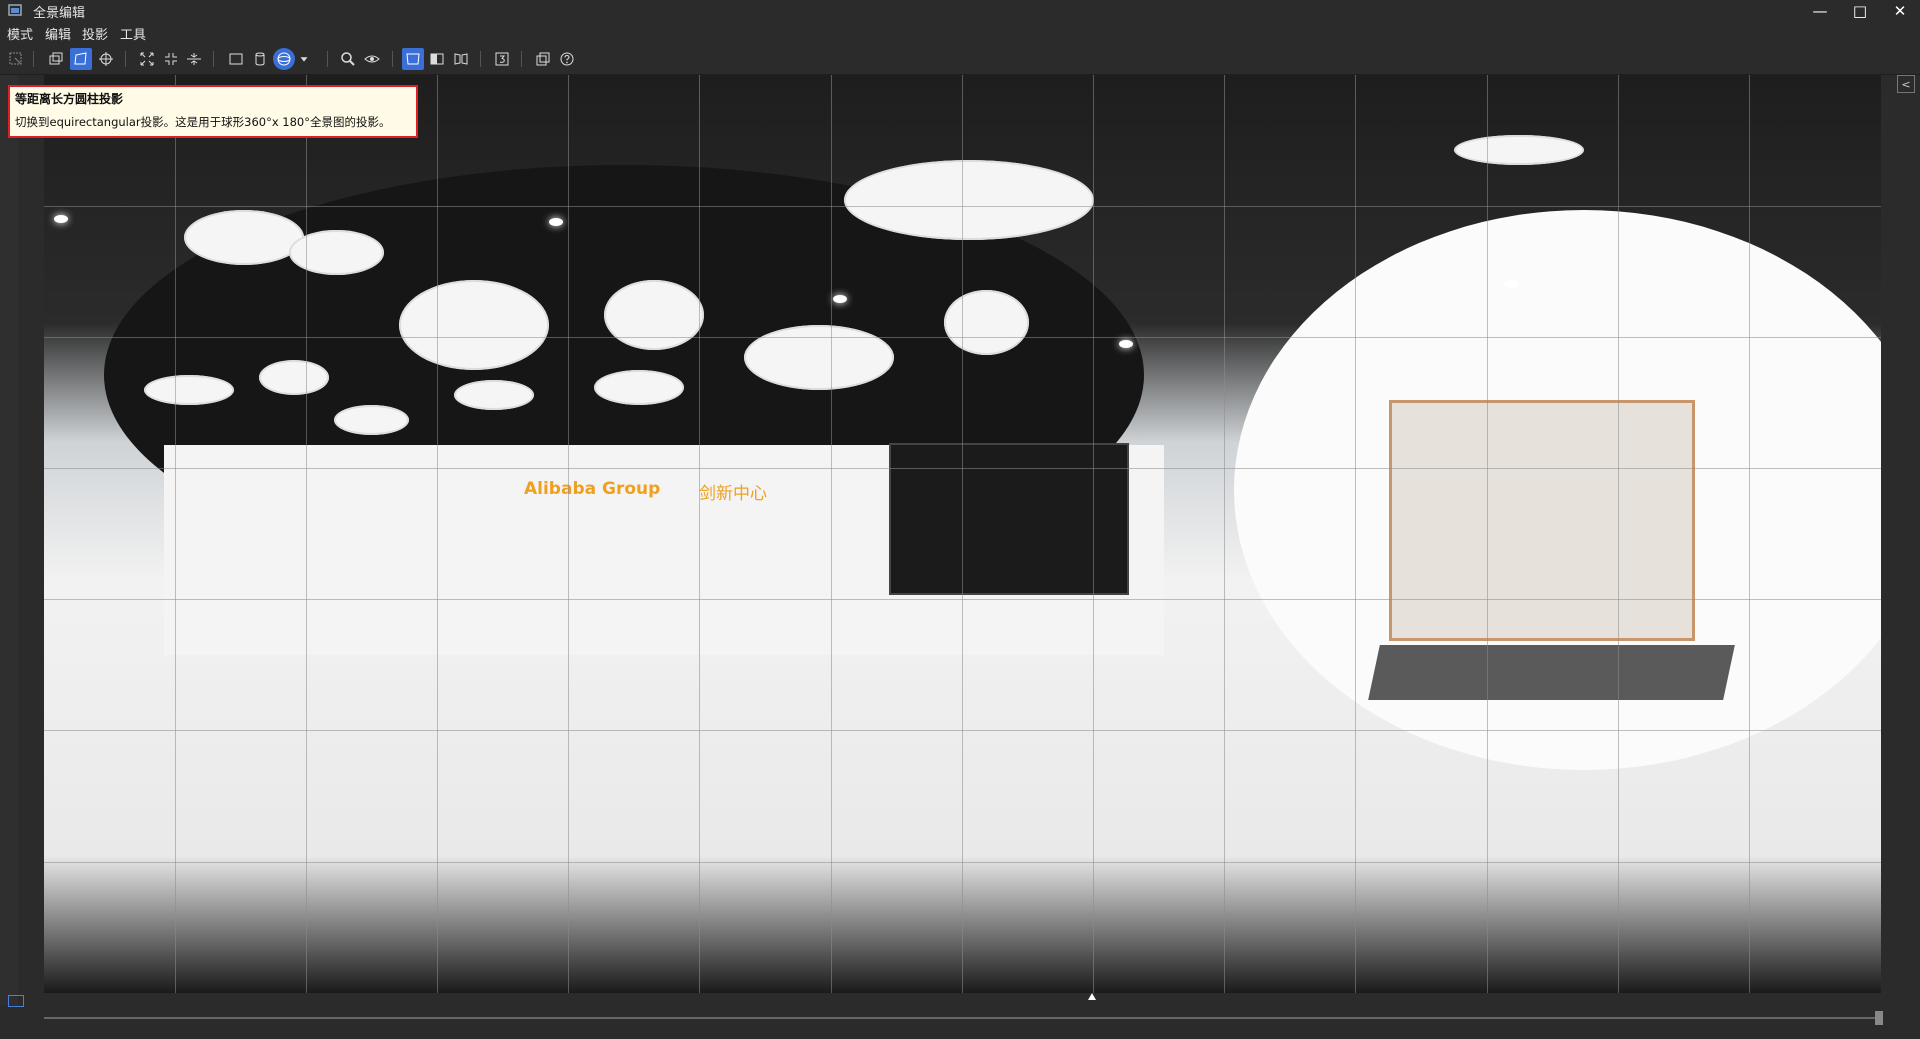  I want to click on preview-icon, so click(372, 59).